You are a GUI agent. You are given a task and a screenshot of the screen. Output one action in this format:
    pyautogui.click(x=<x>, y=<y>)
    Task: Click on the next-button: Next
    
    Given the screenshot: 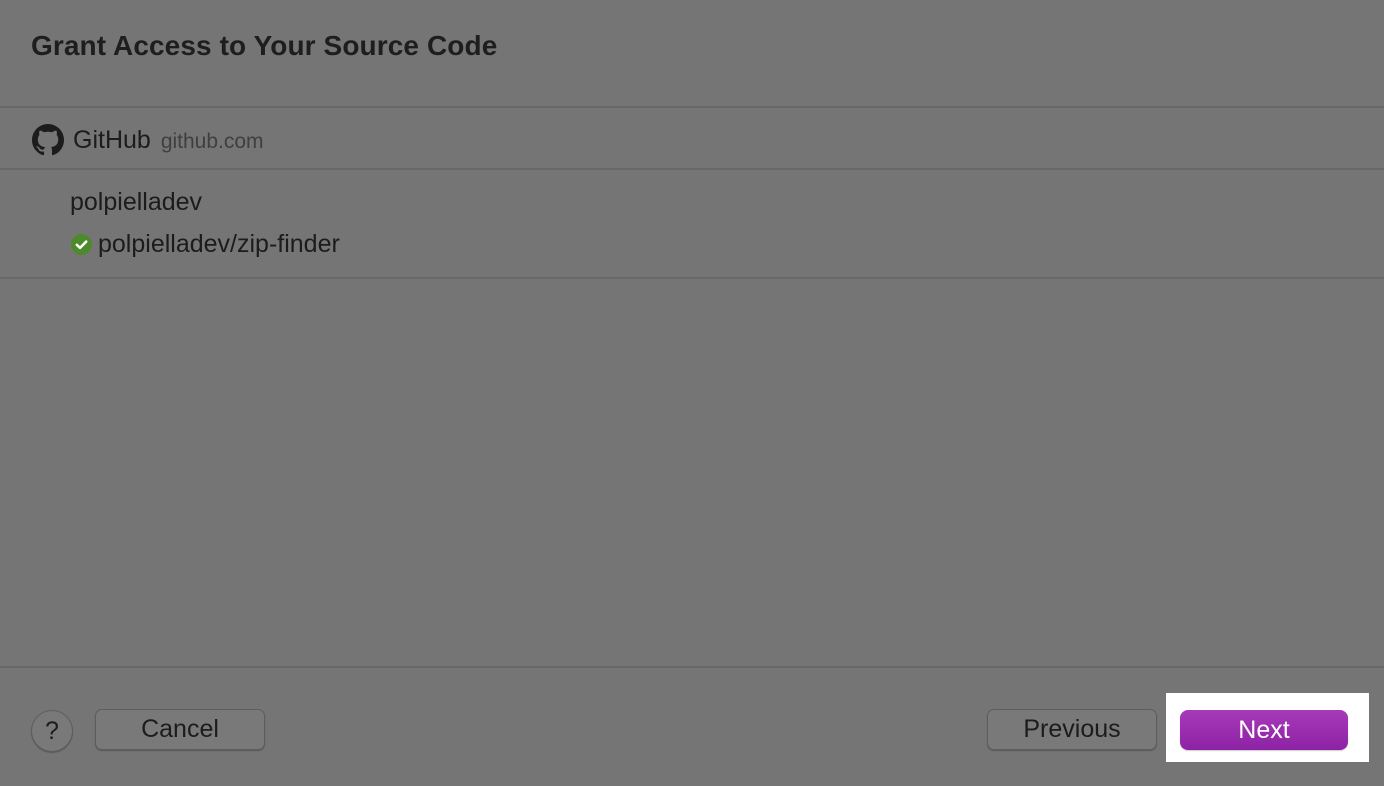 What is the action you would take?
    pyautogui.click(x=1264, y=730)
    